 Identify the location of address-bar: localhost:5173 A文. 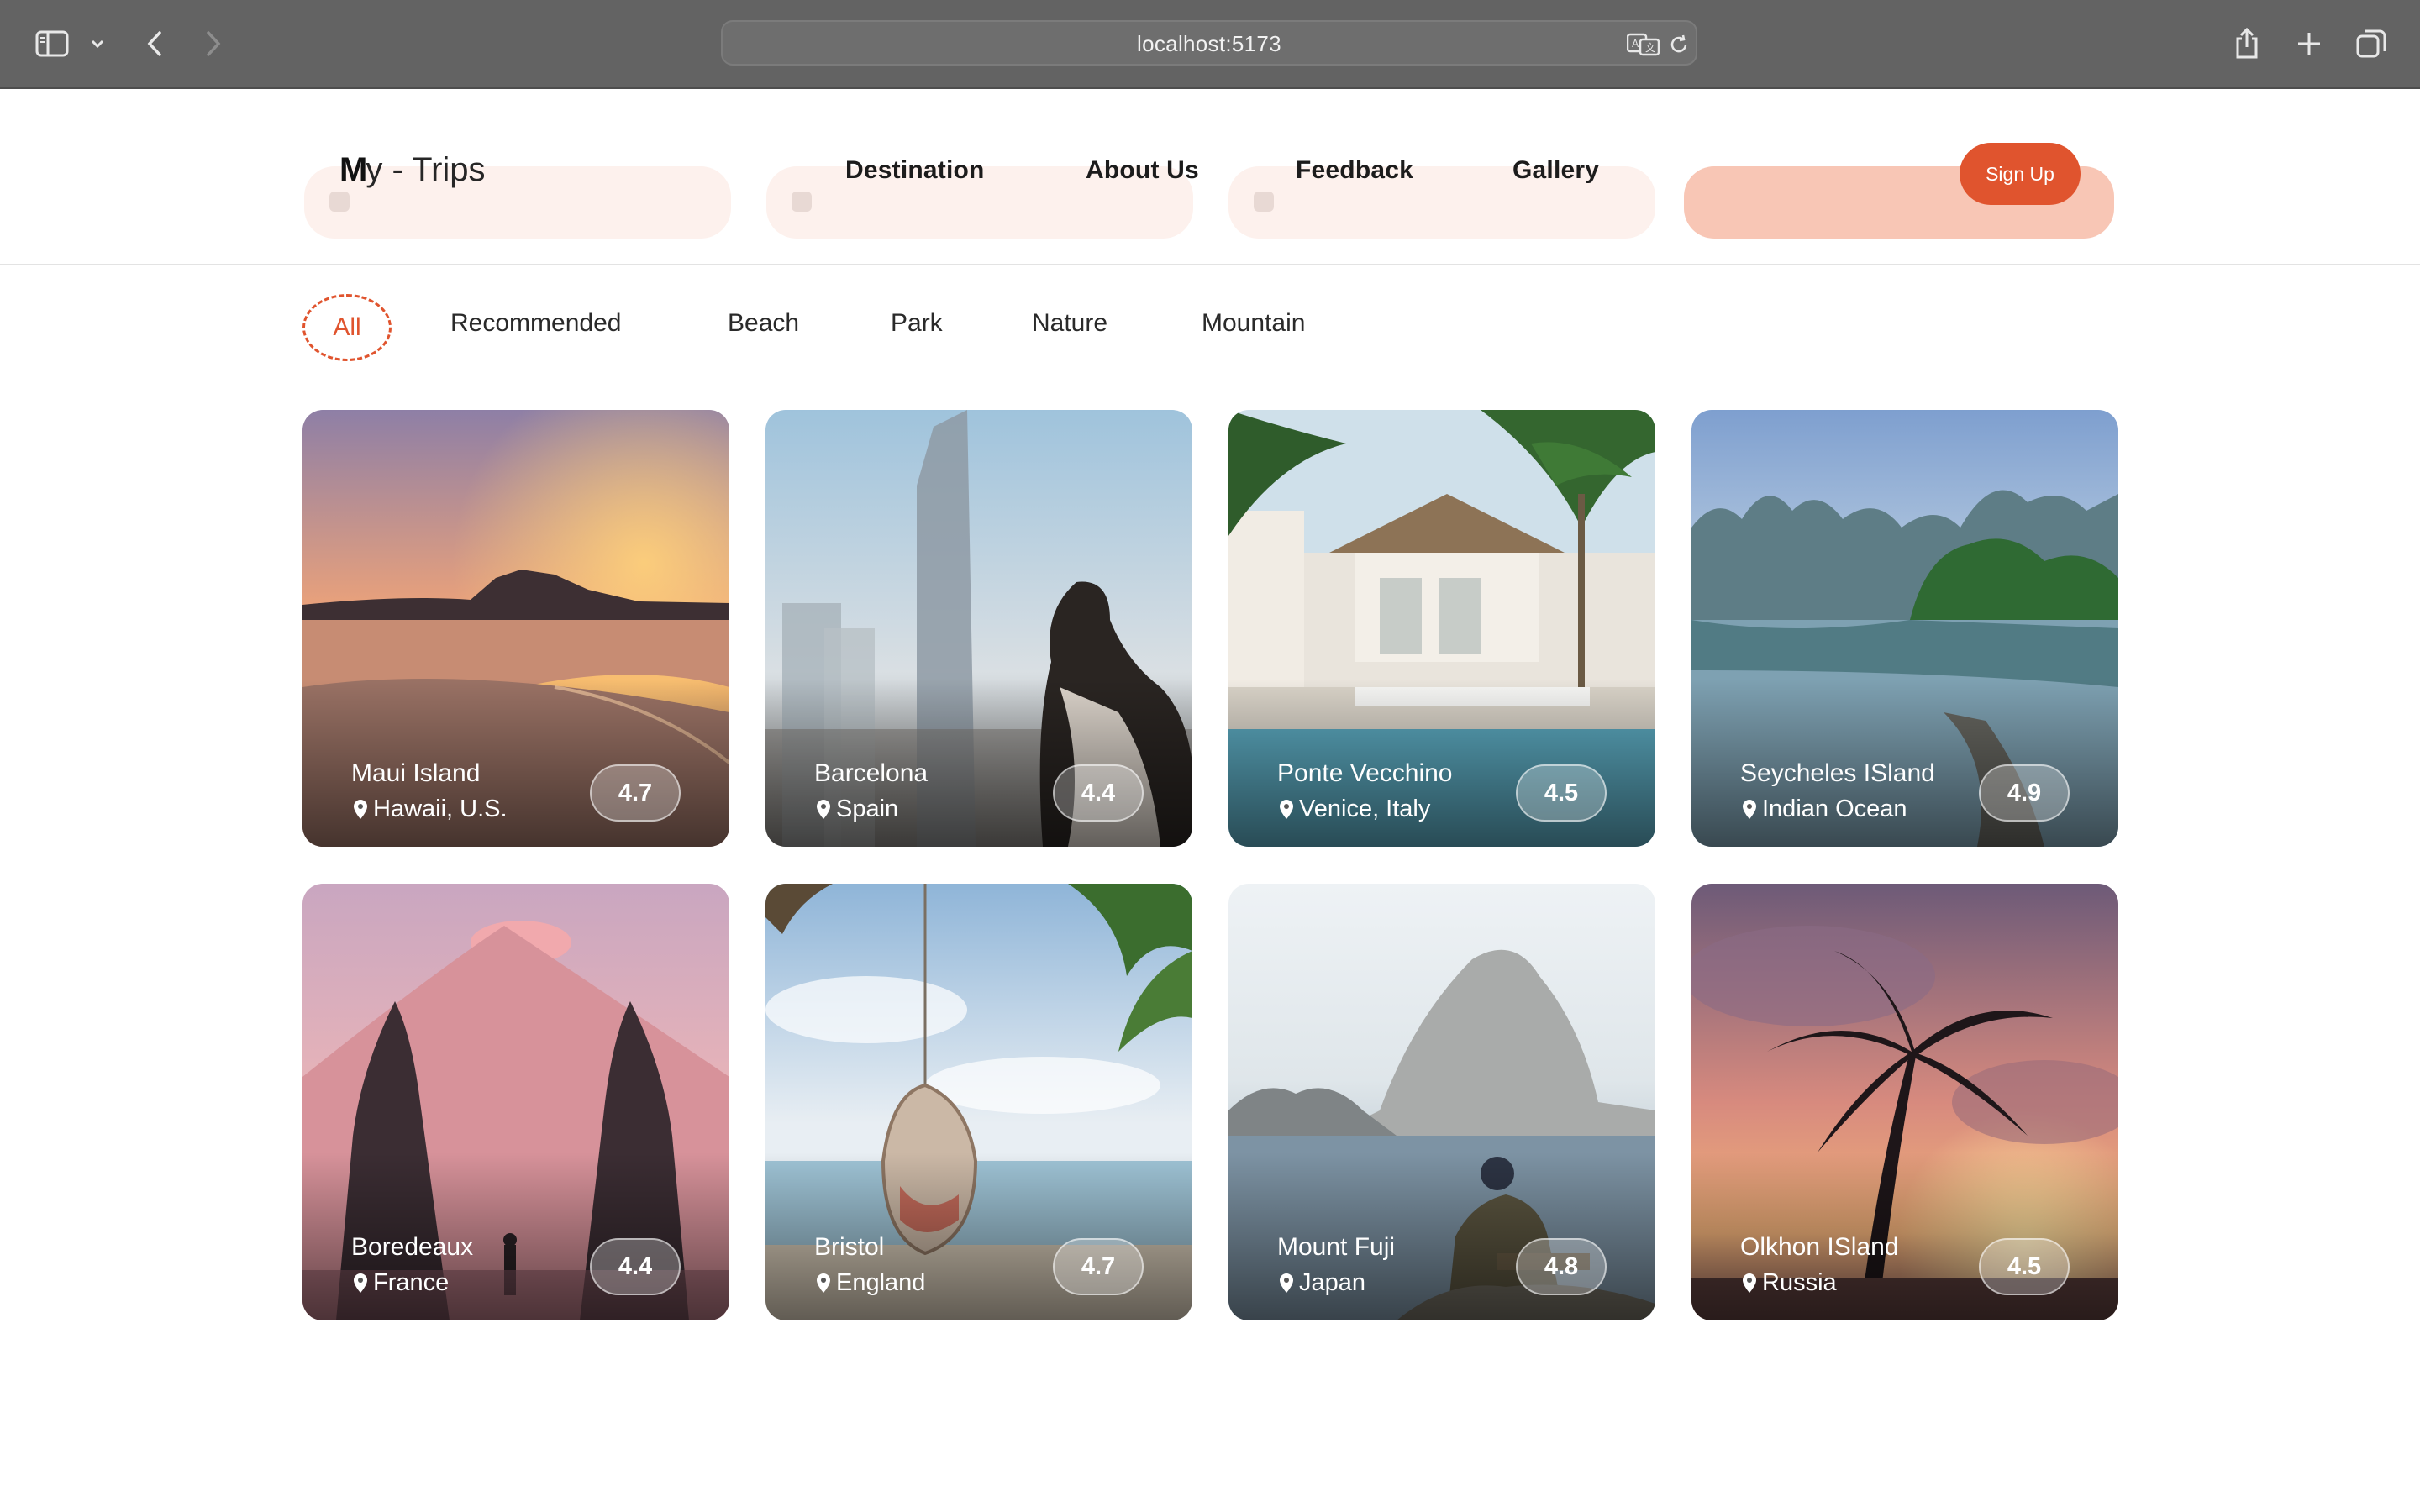
(1209, 43).